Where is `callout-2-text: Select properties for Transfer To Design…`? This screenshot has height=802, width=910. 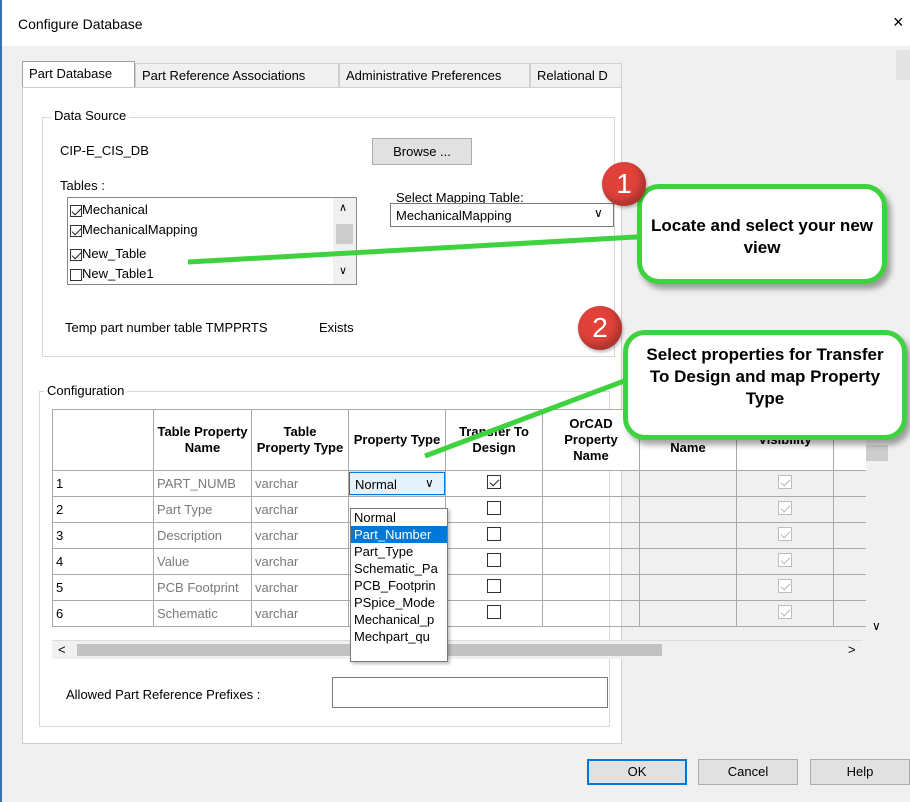 callout-2-text: Select properties for Transfer To Design… is located at coordinates (765, 376).